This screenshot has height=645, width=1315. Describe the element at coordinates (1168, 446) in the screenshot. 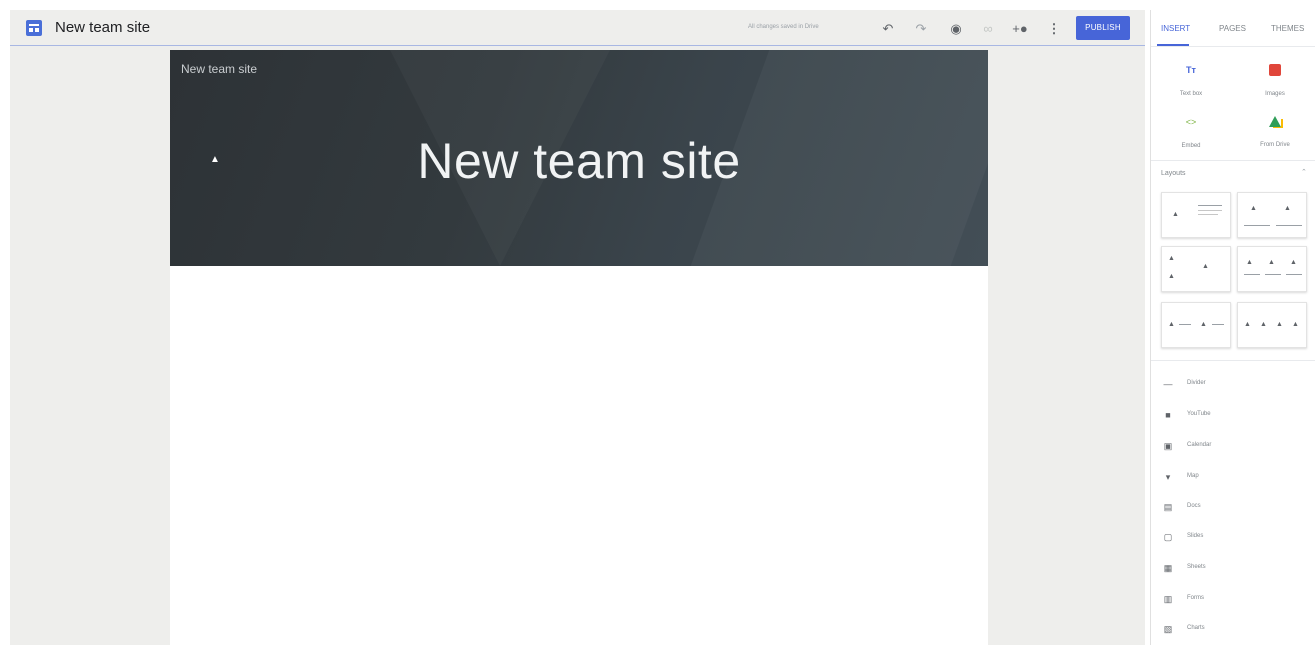

I see `calendar-icon: ▣` at that location.